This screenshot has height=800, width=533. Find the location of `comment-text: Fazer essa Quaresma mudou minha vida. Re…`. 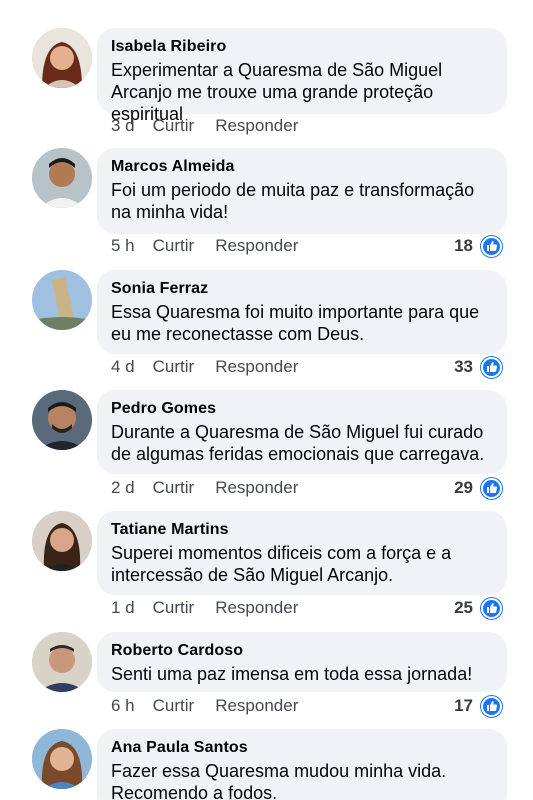

comment-text: Fazer essa Quaresma mudou minha vida. Re… is located at coordinates (279, 780).